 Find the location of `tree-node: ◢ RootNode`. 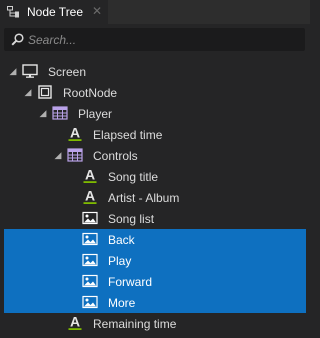

tree-node: ◢ RootNode is located at coordinates (155, 92).